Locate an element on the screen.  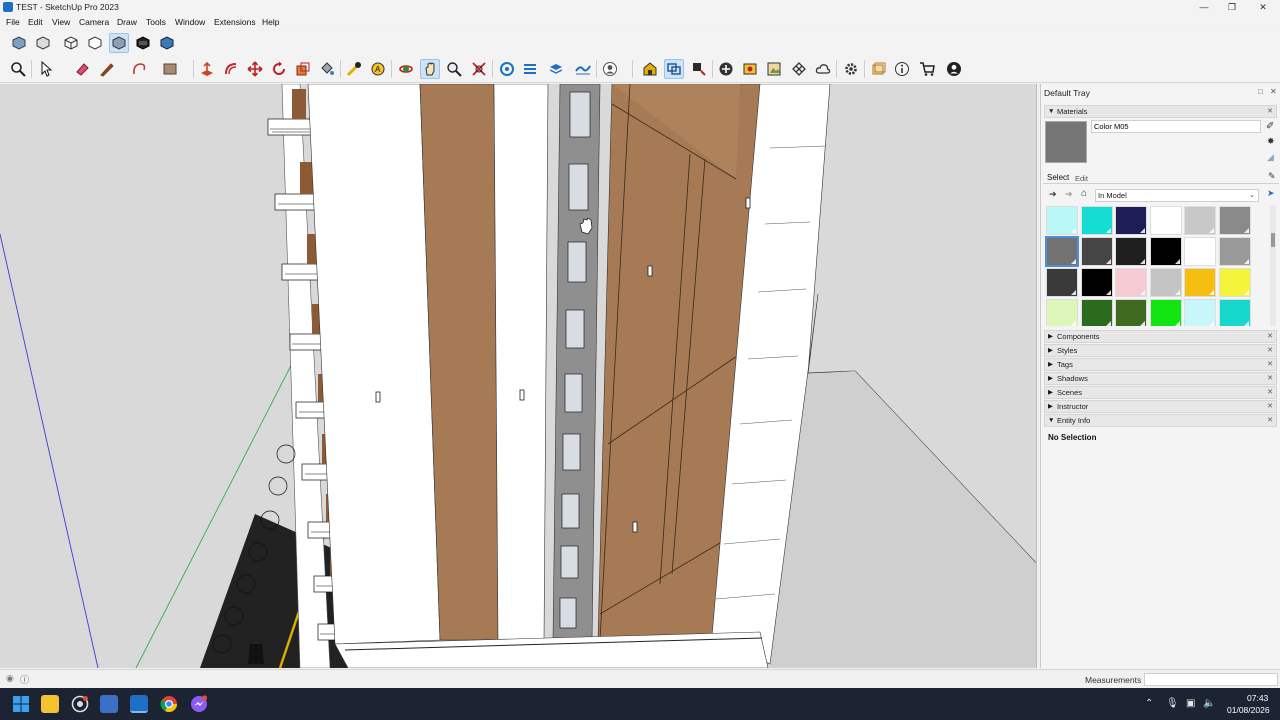
geo-location-icon: ◉ is located at coordinates (10, 678).